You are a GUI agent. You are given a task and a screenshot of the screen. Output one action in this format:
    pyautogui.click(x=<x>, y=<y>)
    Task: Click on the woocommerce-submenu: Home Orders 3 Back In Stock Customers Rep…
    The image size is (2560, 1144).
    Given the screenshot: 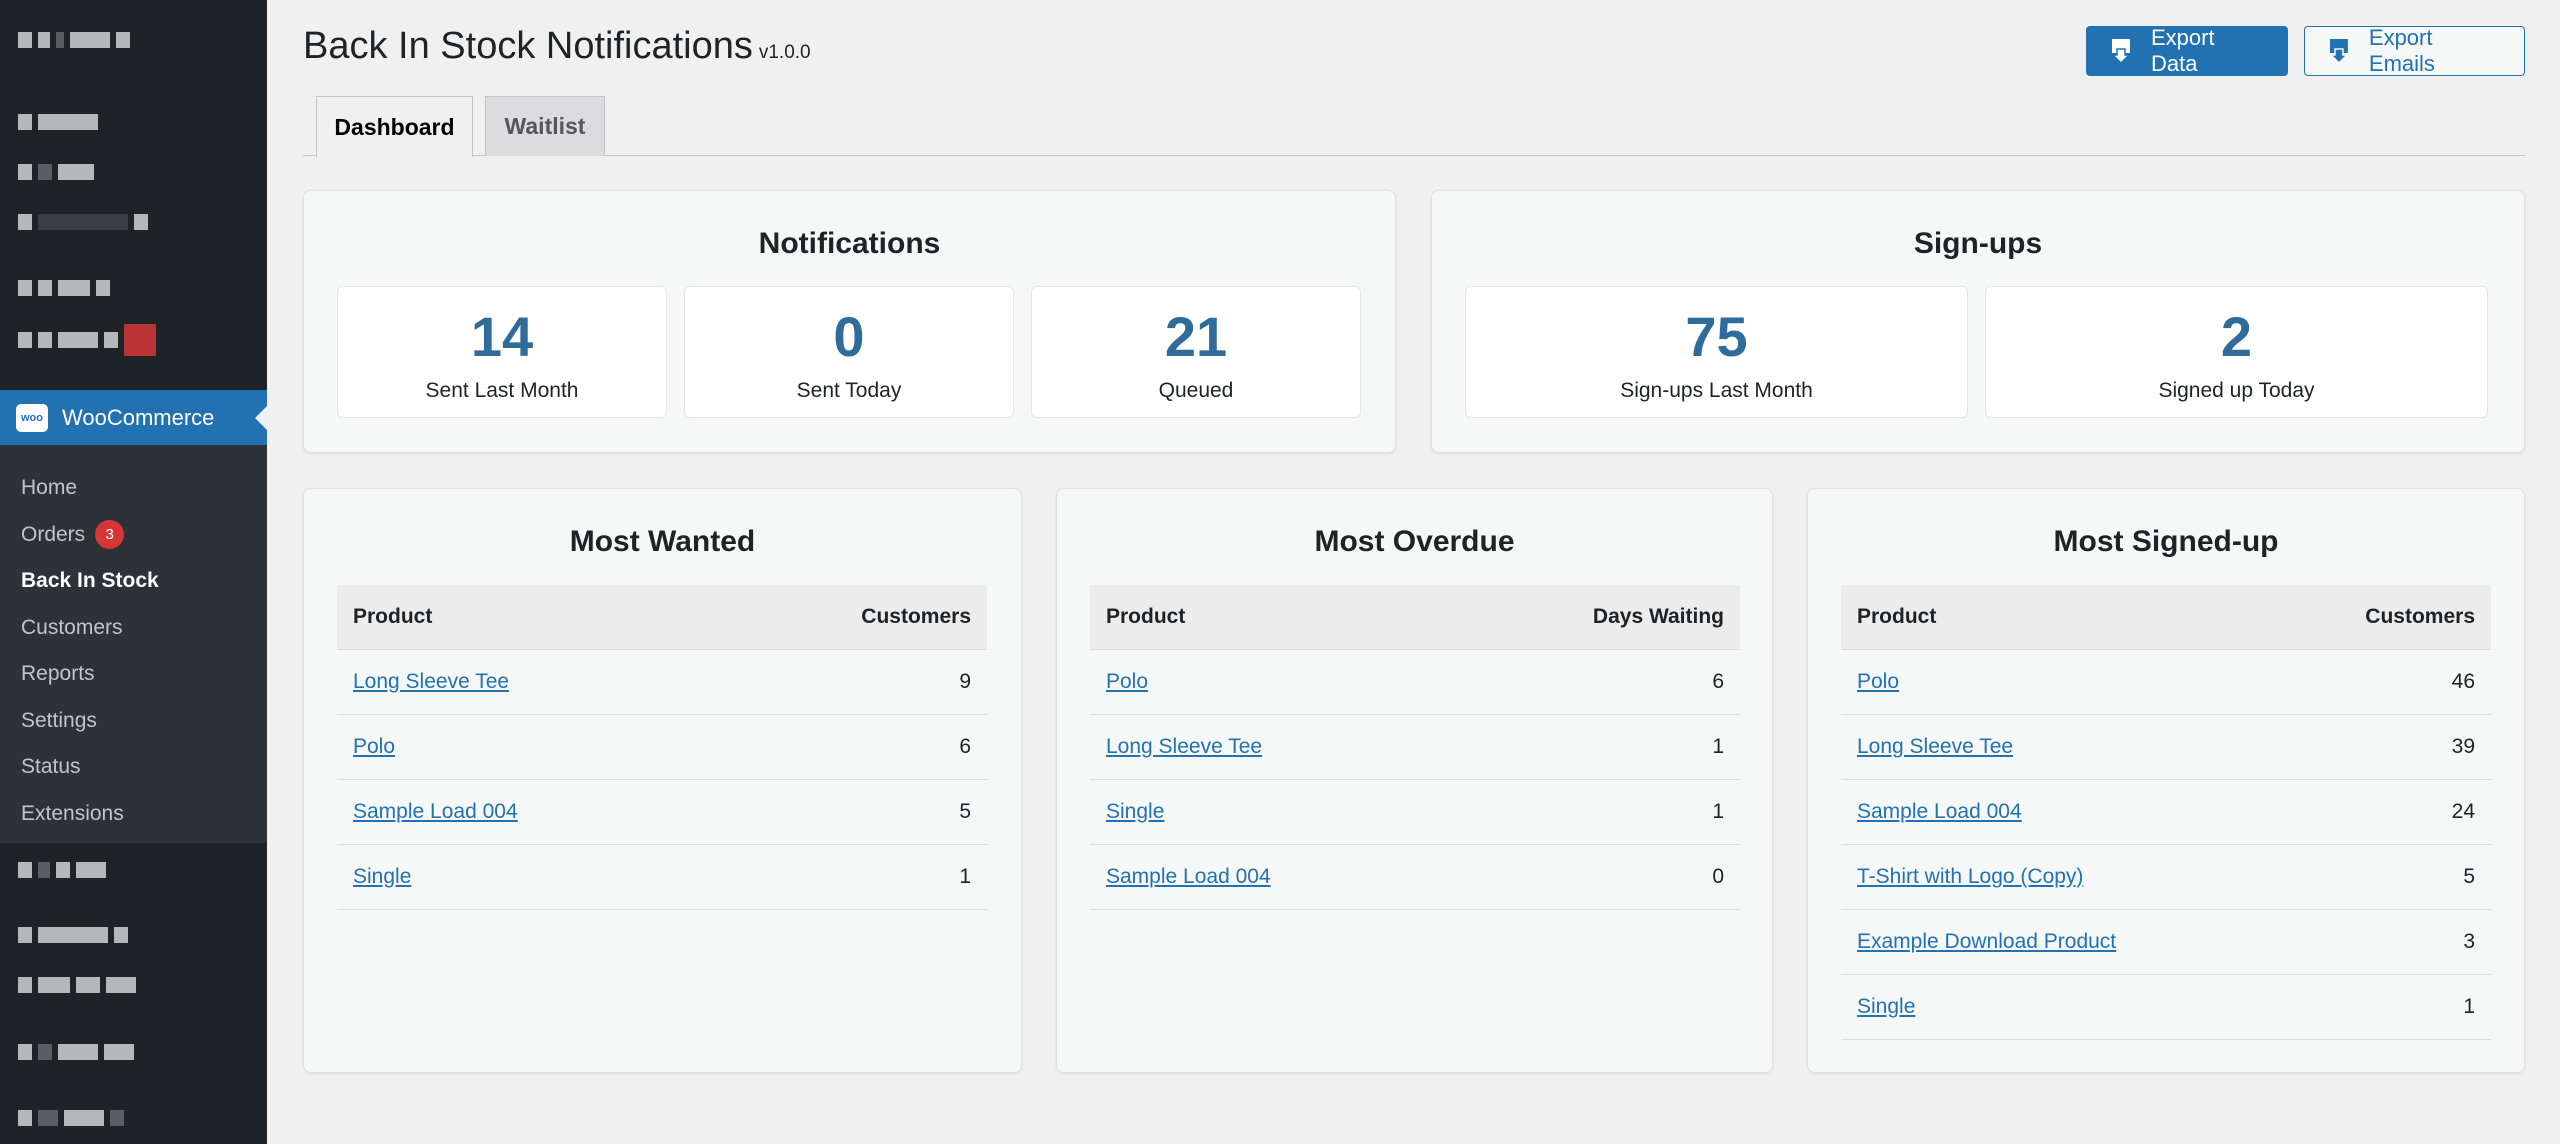 What is the action you would take?
    pyautogui.click(x=133, y=644)
    